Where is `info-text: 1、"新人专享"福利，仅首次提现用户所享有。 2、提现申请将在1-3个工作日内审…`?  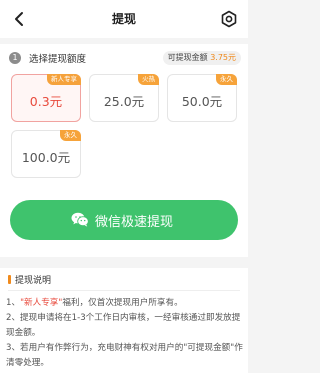 info-text: 1、"新人专享"福利，仅首次提现用户所享有。 2、提现申请将在1-3个工作日内审… is located at coordinates (125, 333).